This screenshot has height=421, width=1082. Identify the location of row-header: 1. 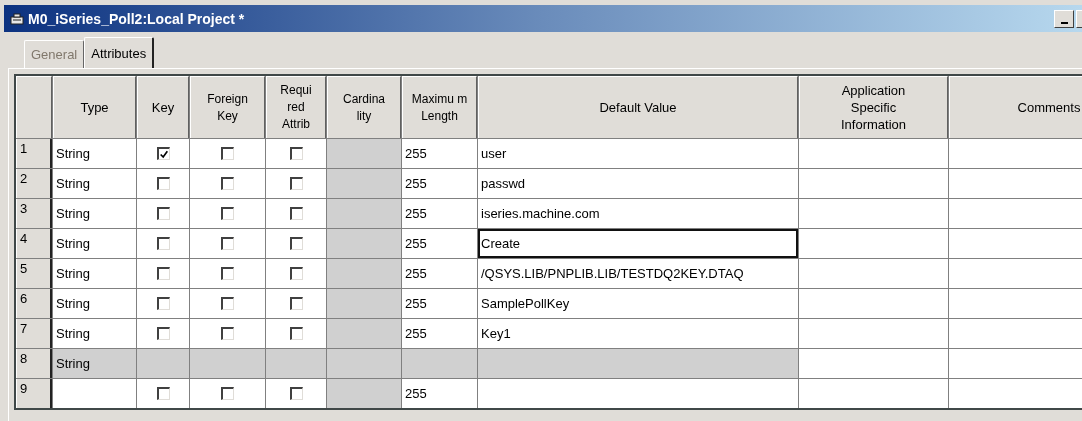
(34, 153).